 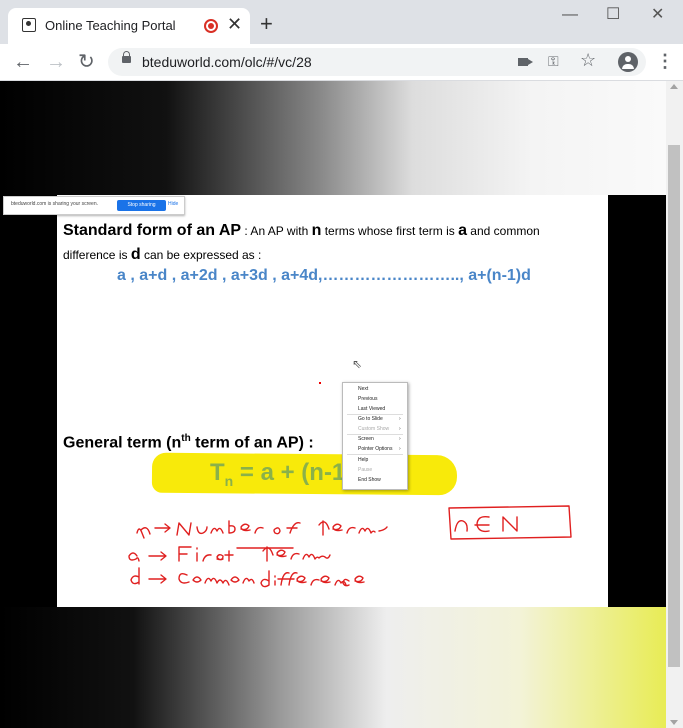 What do you see at coordinates (588, 60) in the screenshot?
I see `star-icon: ☆` at bounding box center [588, 60].